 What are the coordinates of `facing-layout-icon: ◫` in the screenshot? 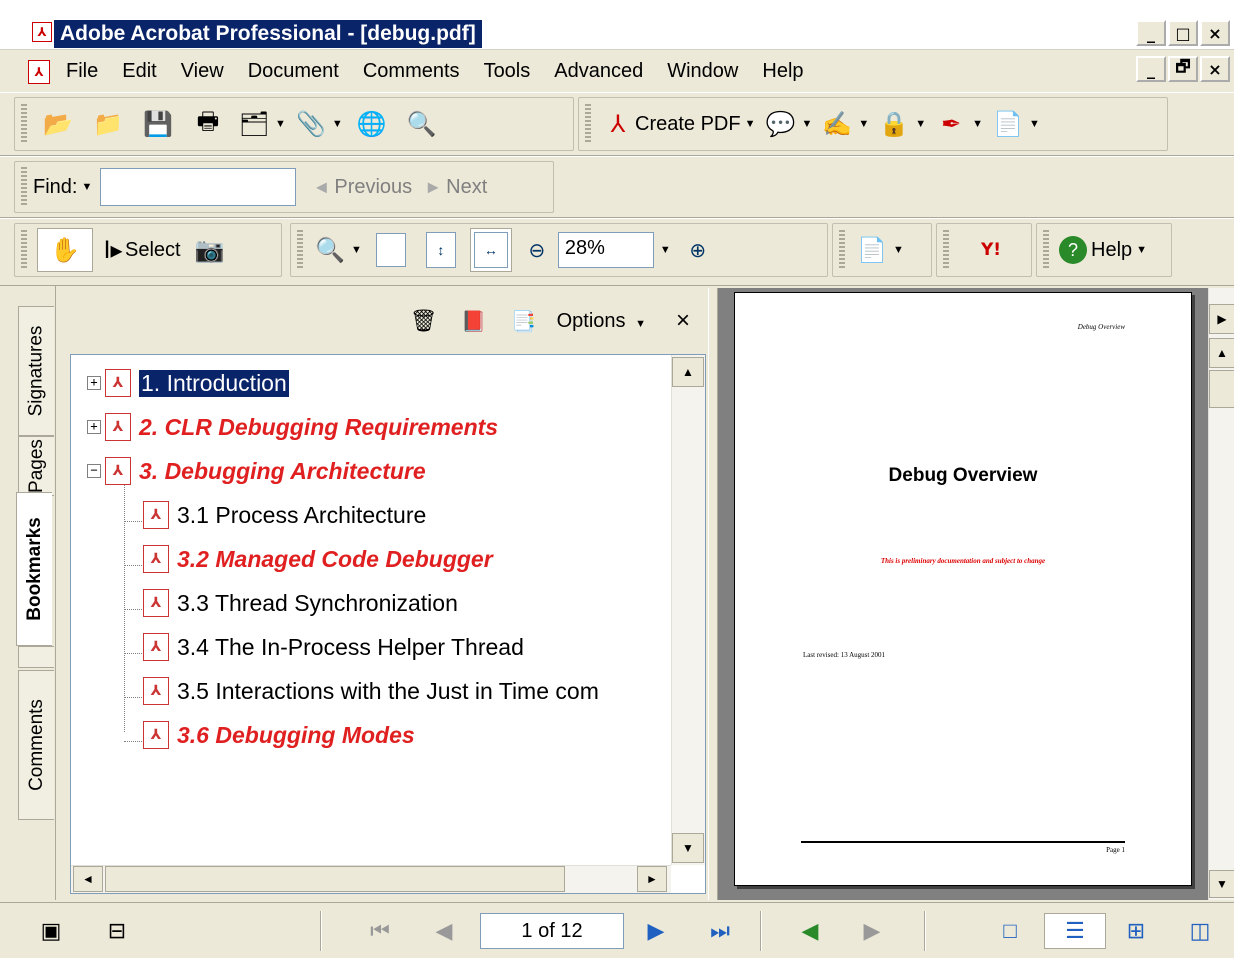 It's located at (1200, 931).